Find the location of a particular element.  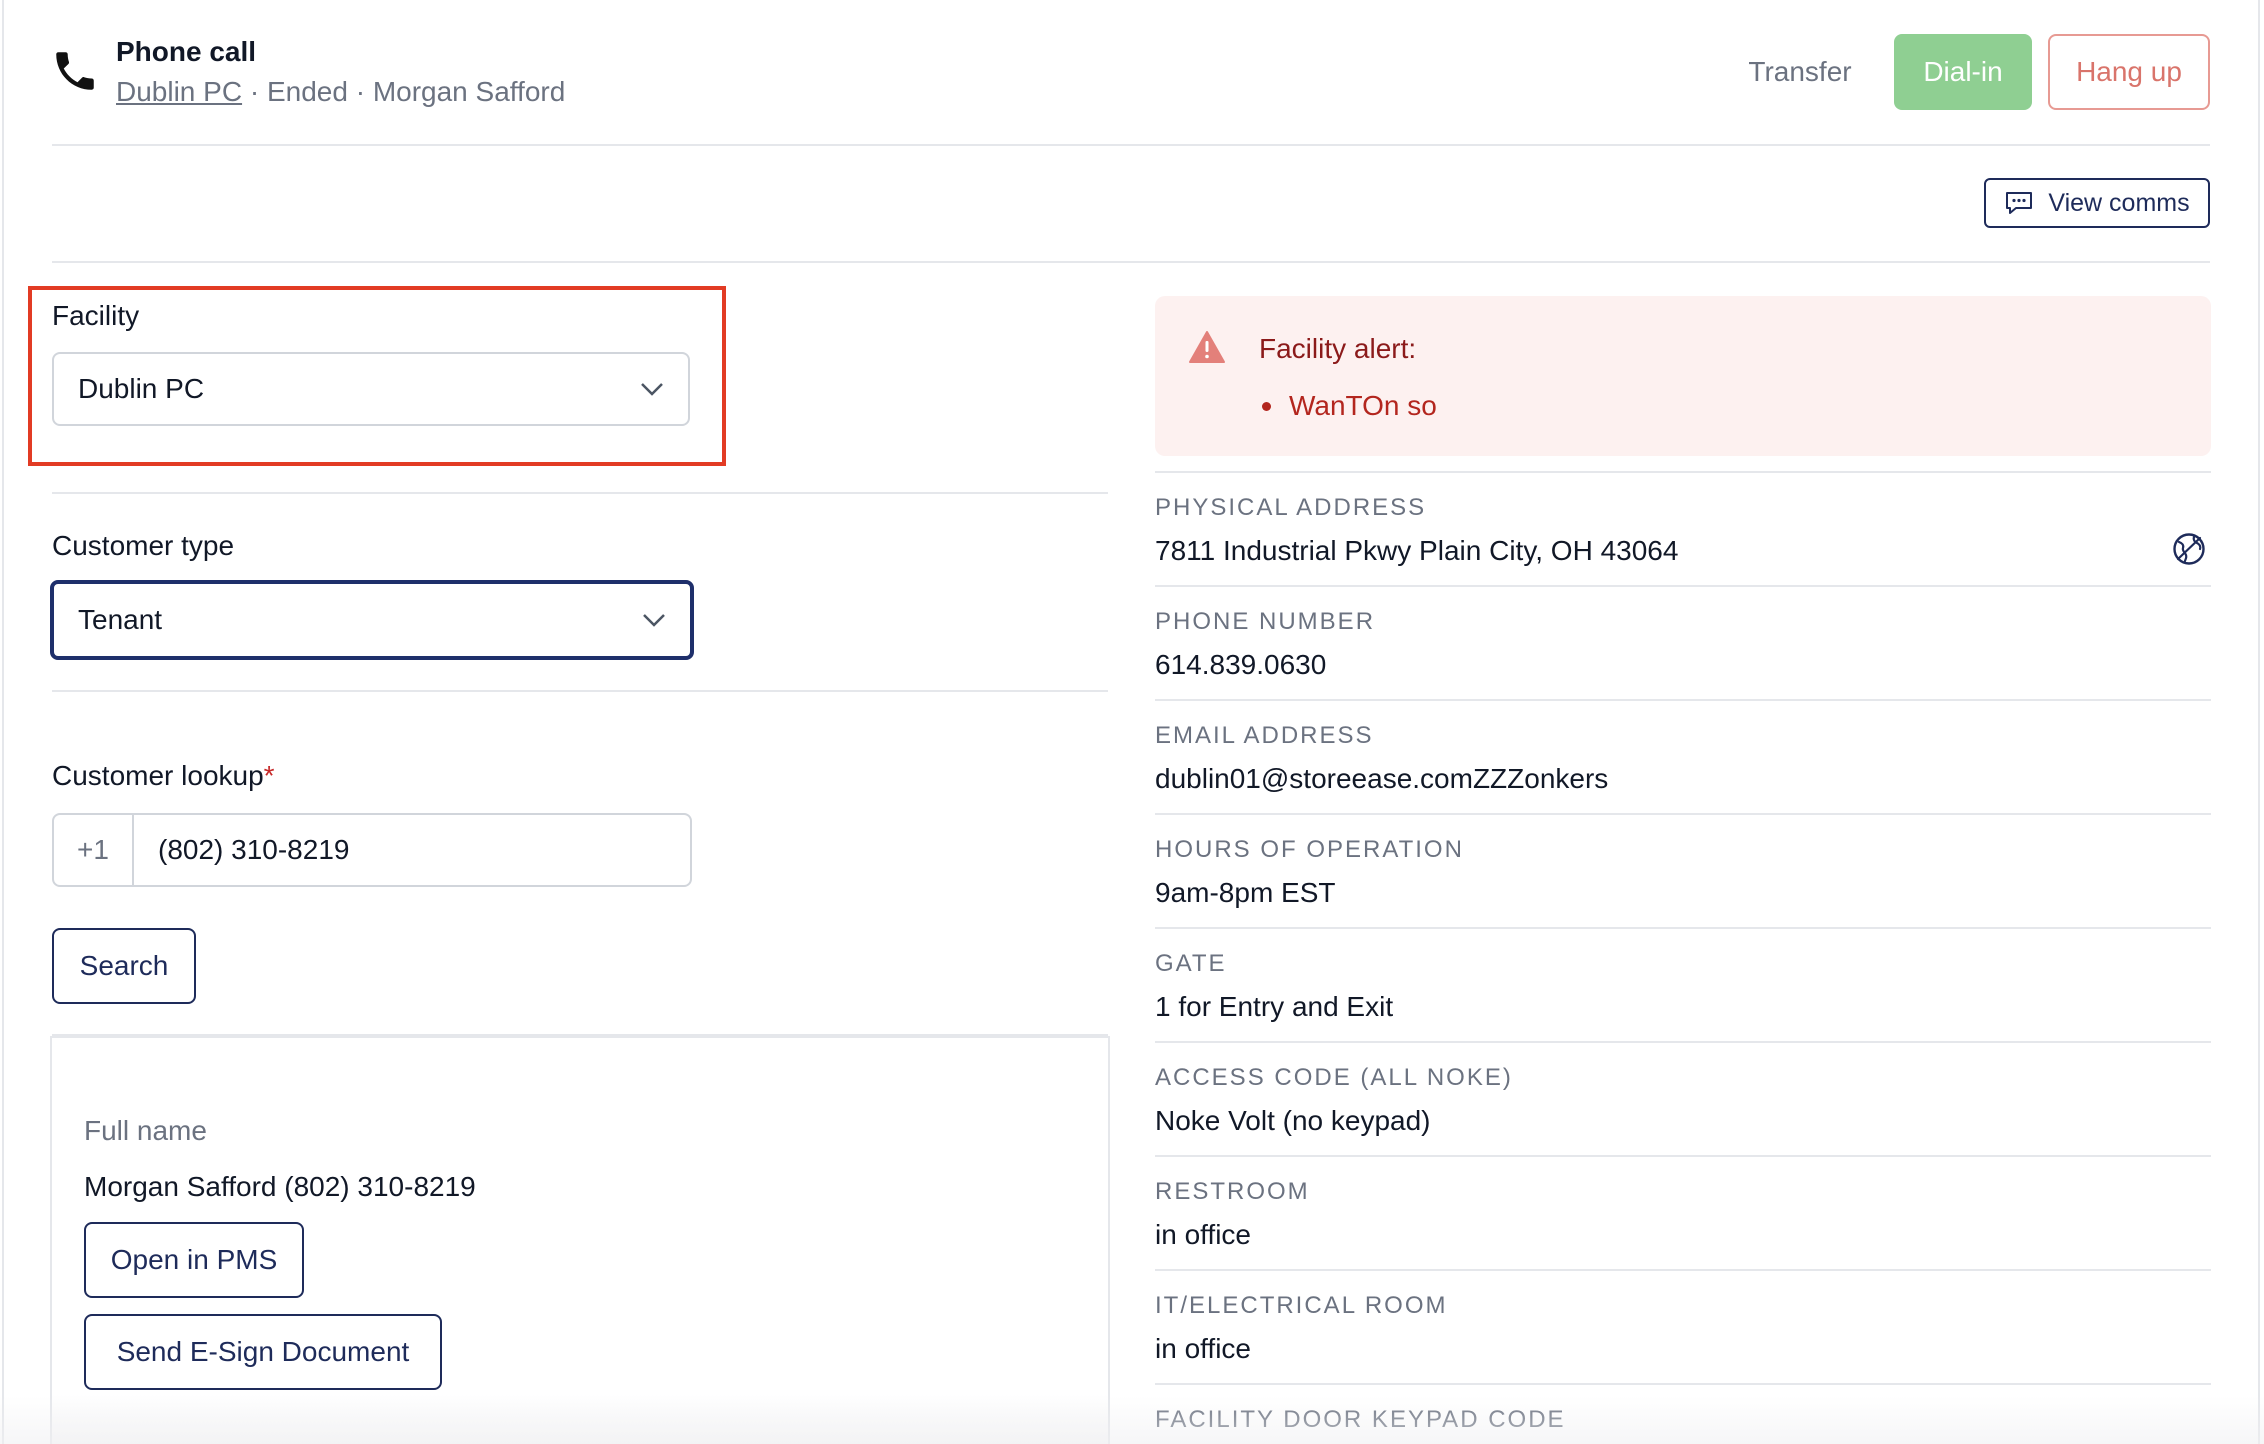

dial-in-button: Dial-in is located at coordinates (1963, 72).